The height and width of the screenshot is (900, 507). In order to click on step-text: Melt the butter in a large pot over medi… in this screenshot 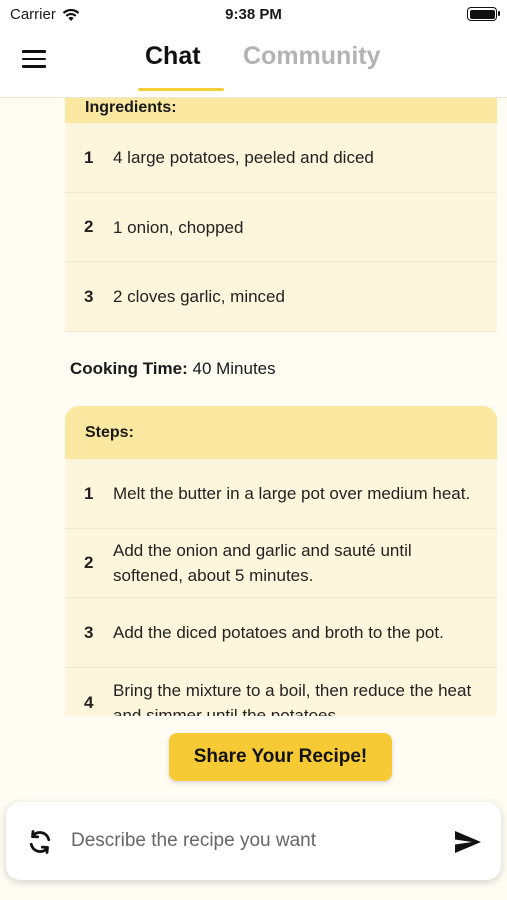, I will do `click(292, 493)`.